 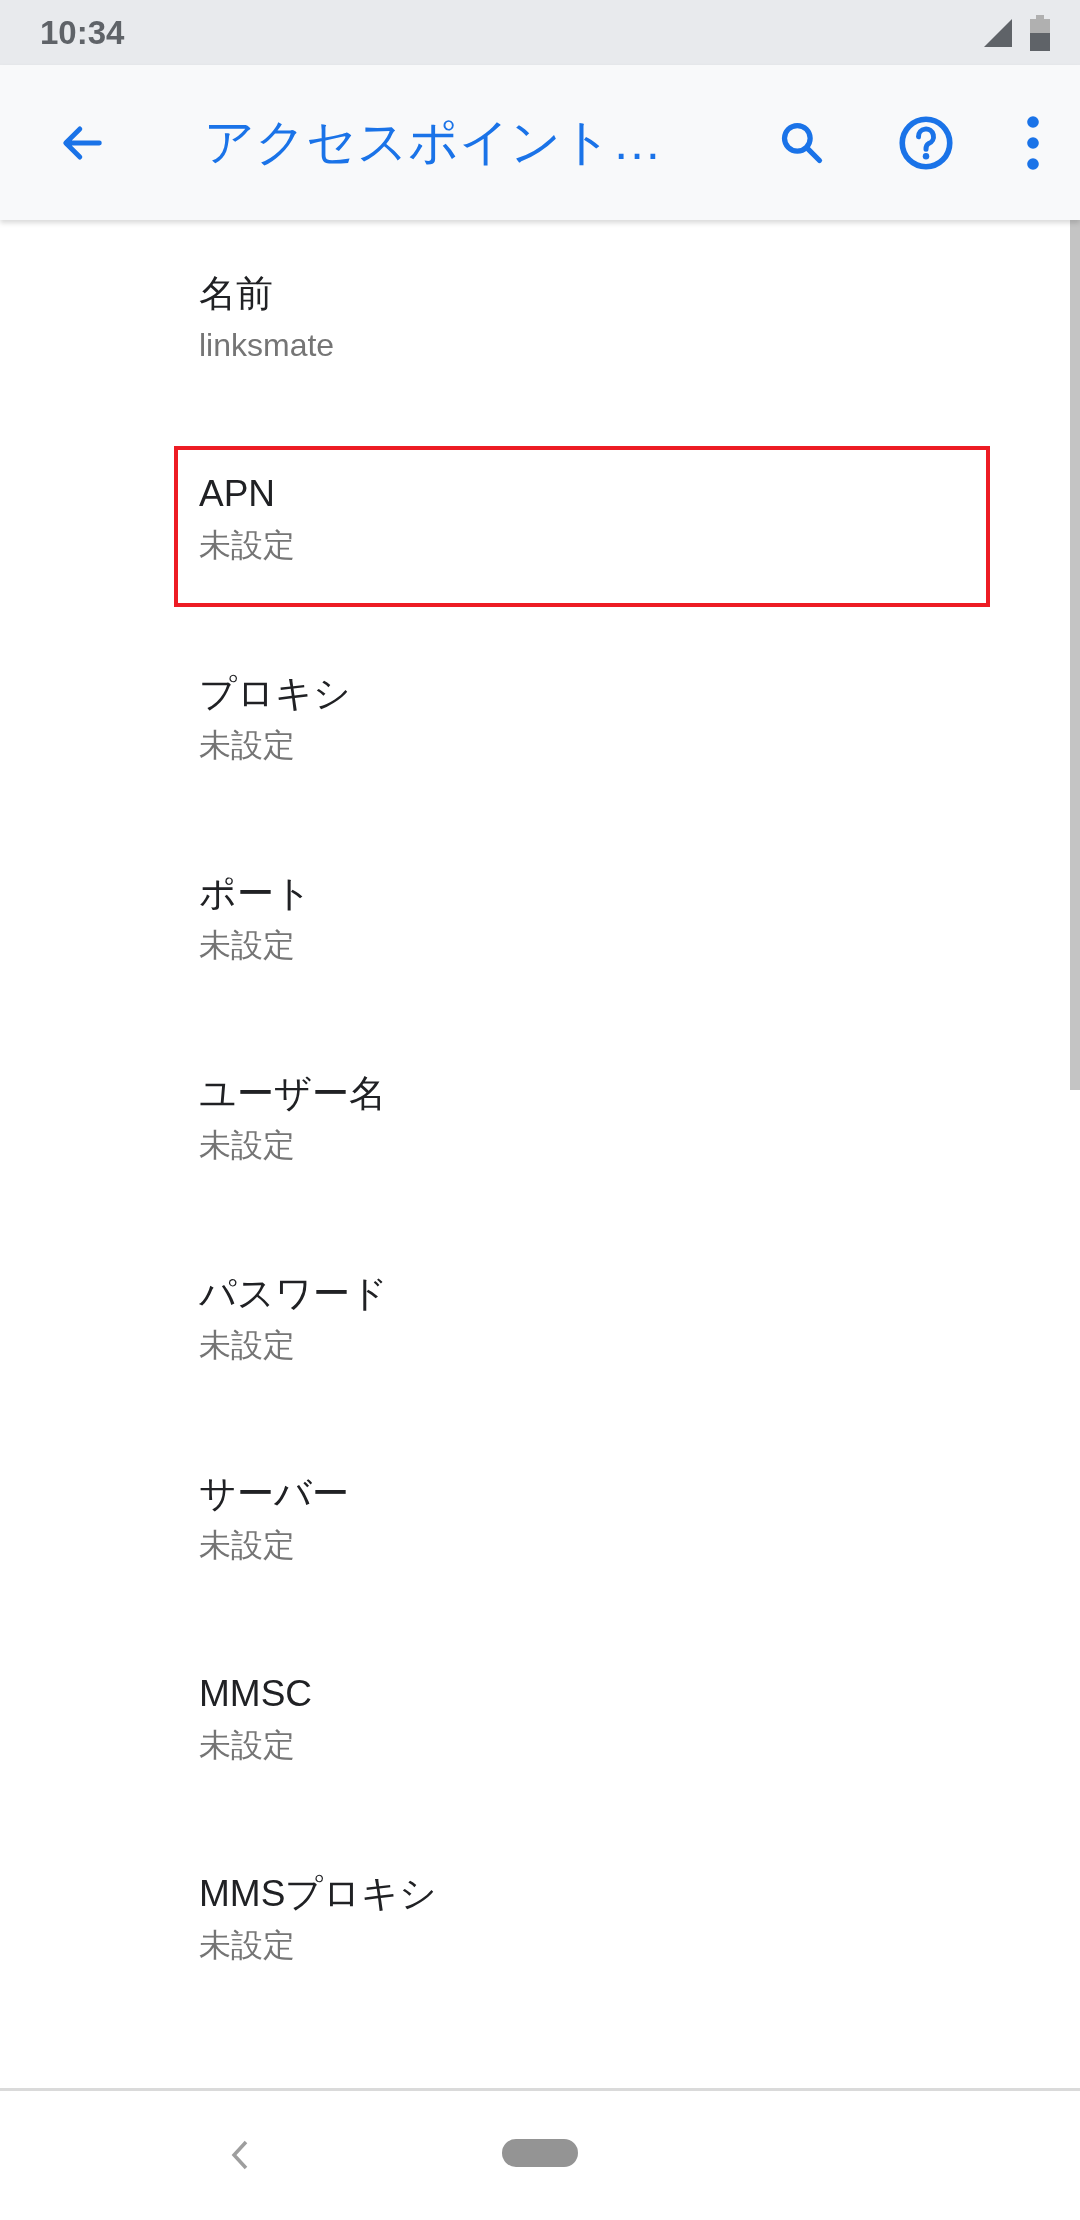 What do you see at coordinates (582, 526) in the screenshot?
I see `settings-item: APN 未設定` at bounding box center [582, 526].